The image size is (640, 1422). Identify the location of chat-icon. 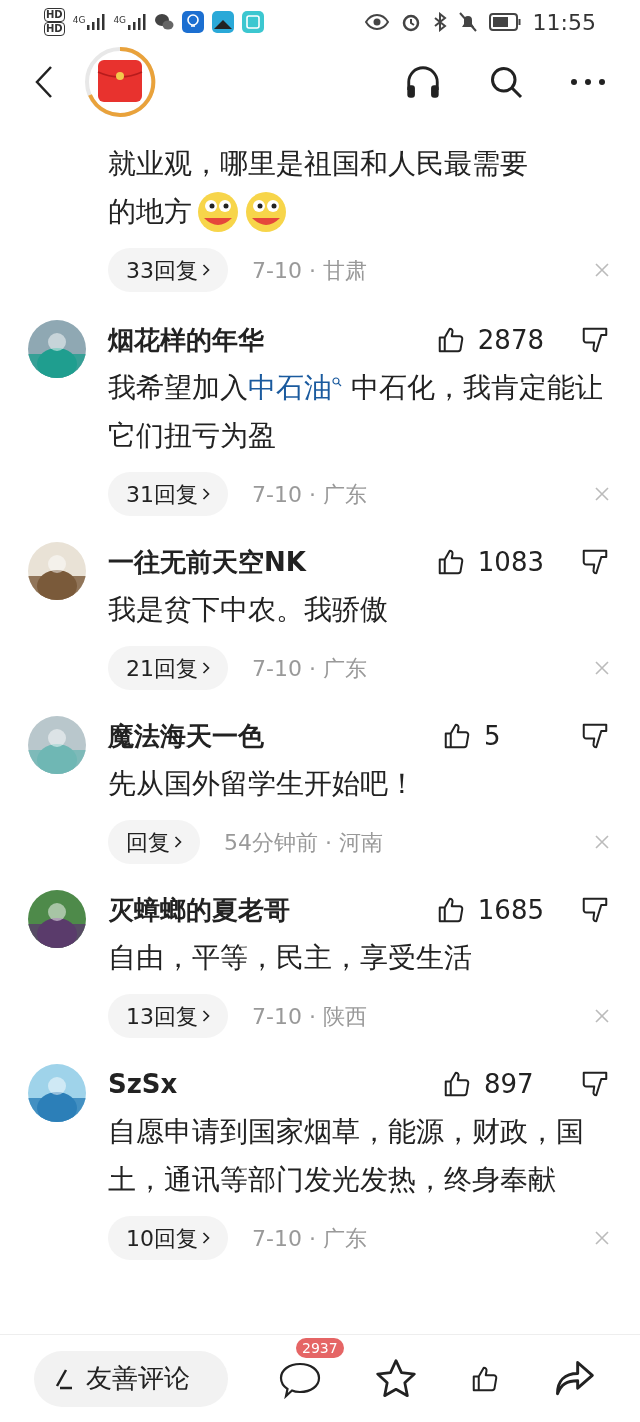
(164, 22).